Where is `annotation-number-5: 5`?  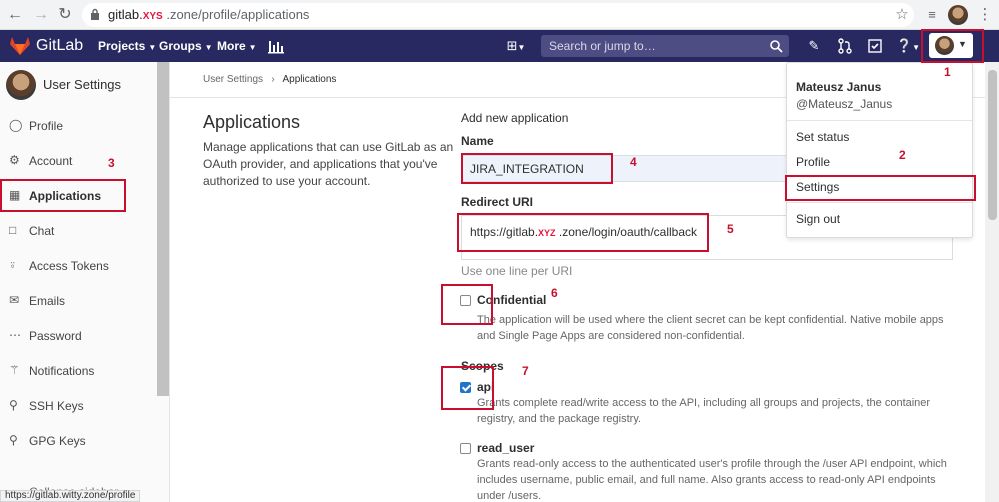
annotation-number-5: 5 is located at coordinates (730, 229).